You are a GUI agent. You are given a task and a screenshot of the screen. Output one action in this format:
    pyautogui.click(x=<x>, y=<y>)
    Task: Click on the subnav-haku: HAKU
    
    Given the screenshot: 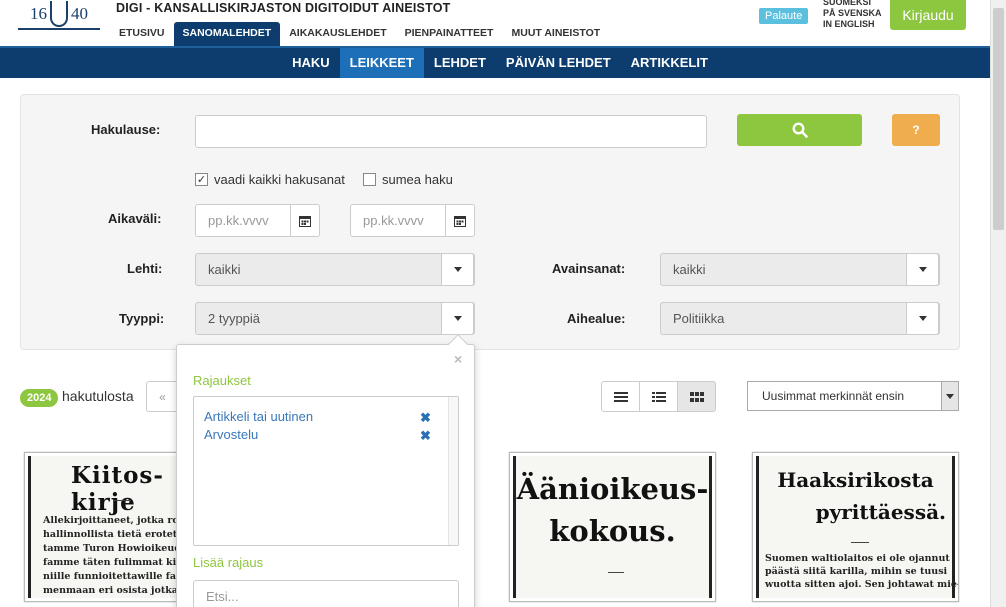 What is the action you would take?
    pyautogui.click(x=311, y=63)
    